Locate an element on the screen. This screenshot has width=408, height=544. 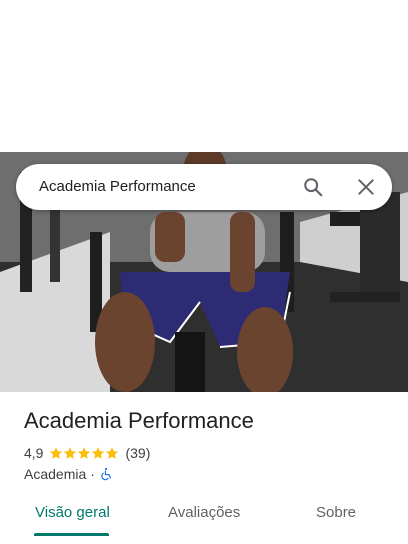
reviews-count: (39) is located at coordinates (137, 453).